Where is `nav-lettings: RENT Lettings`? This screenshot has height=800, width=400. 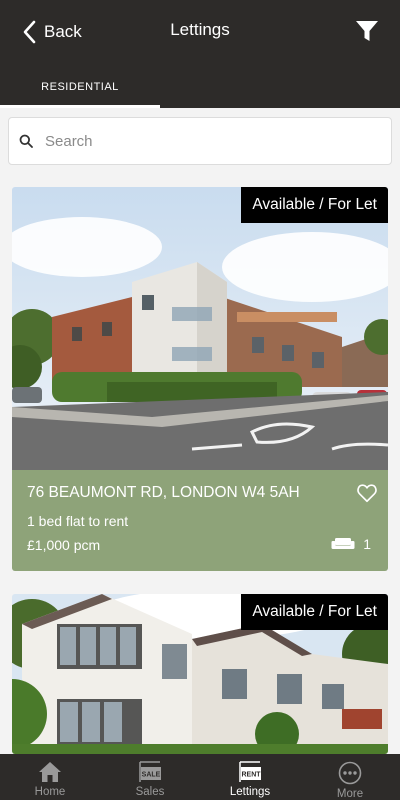
nav-lettings: RENT Lettings is located at coordinates (250, 777).